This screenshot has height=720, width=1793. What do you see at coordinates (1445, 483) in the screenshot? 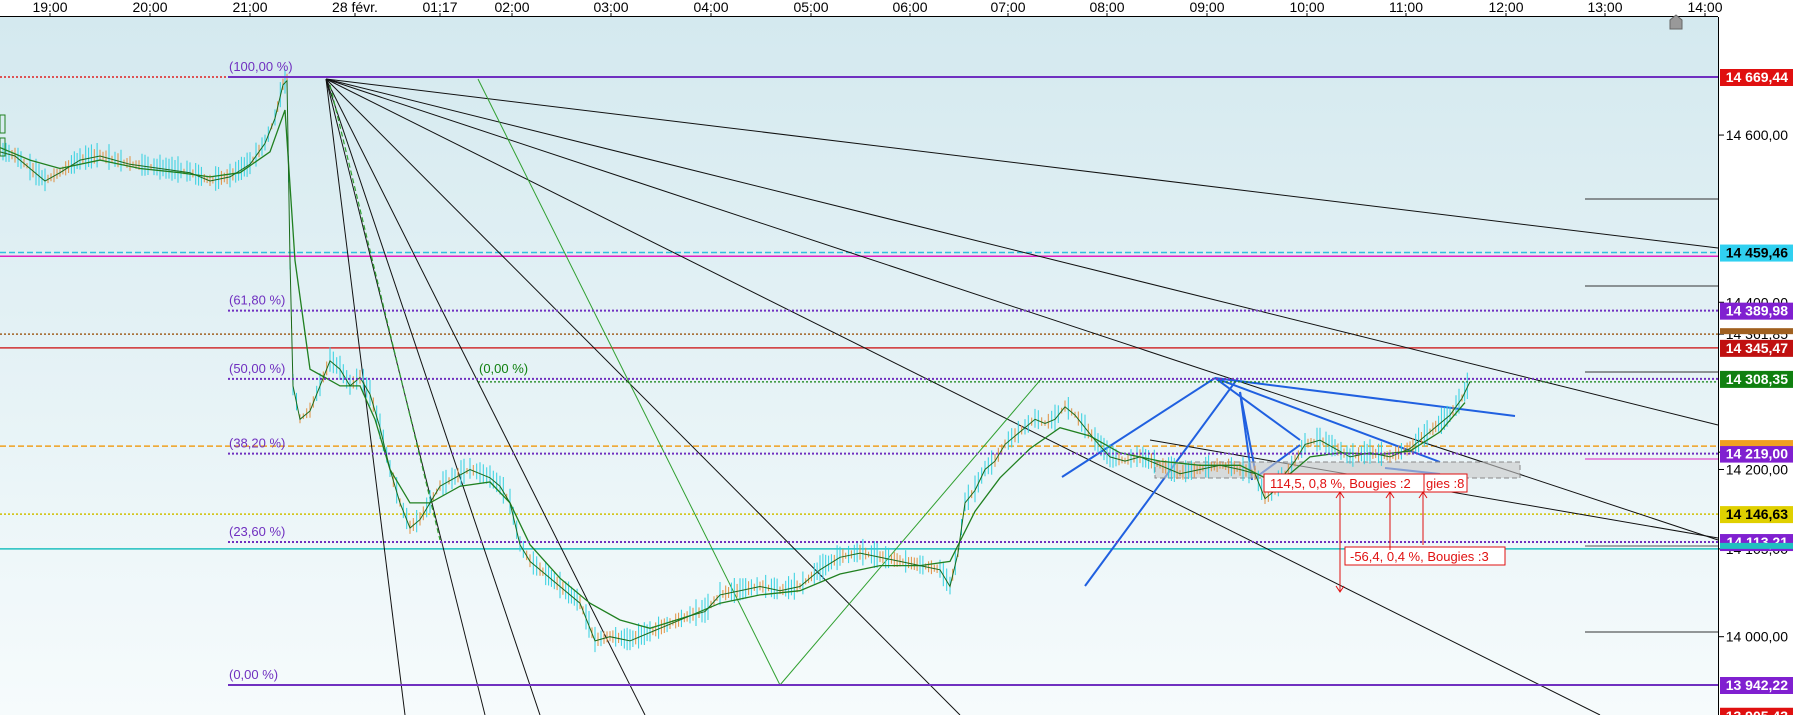
I see `measure-label: gies :8` at bounding box center [1445, 483].